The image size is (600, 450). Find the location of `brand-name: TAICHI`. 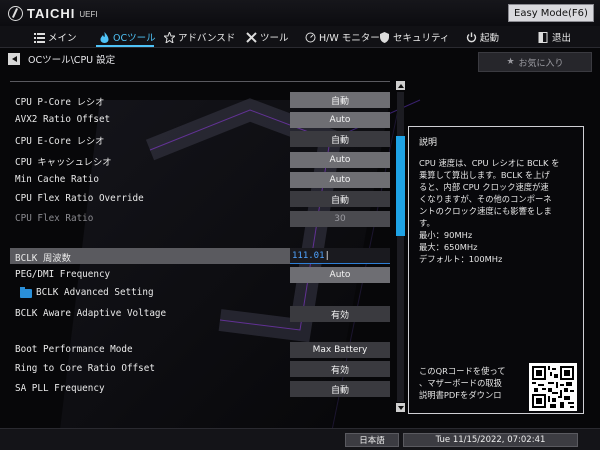

brand-name: TAICHI is located at coordinates (51, 13).